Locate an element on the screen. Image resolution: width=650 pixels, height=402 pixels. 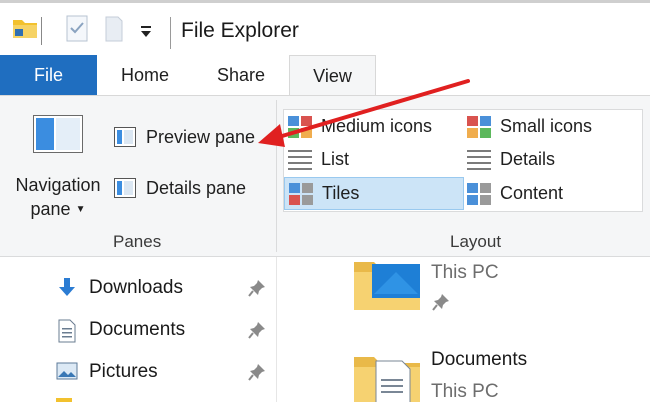
tab-share: Share is located at coordinates (241, 75).